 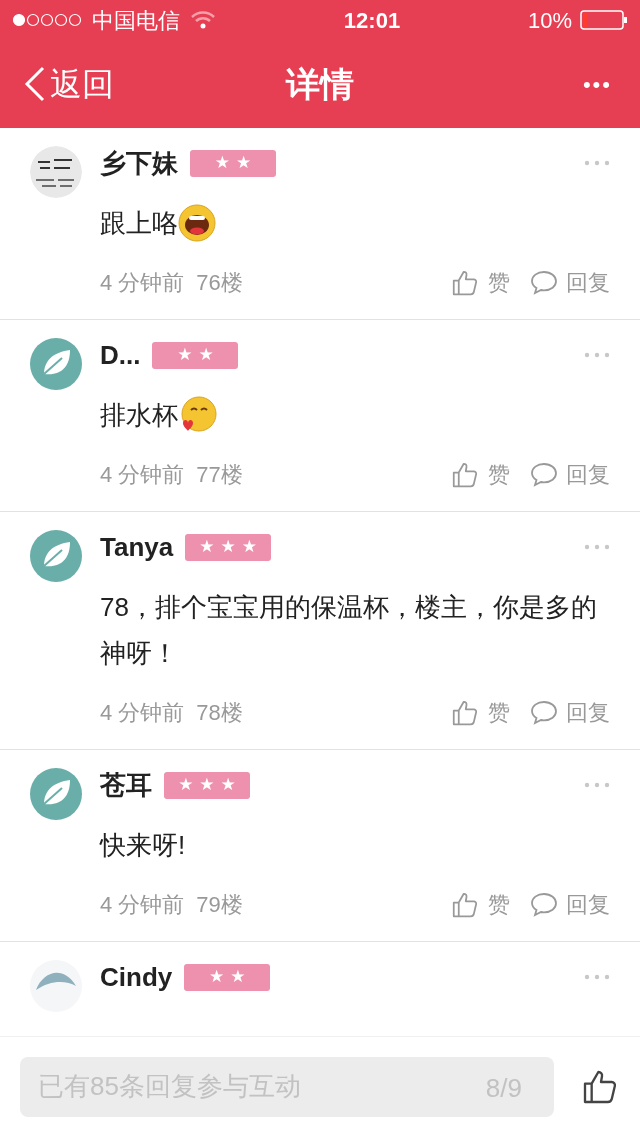 What do you see at coordinates (219, 283) in the screenshot?
I see `floor-number: 76楼` at bounding box center [219, 283].